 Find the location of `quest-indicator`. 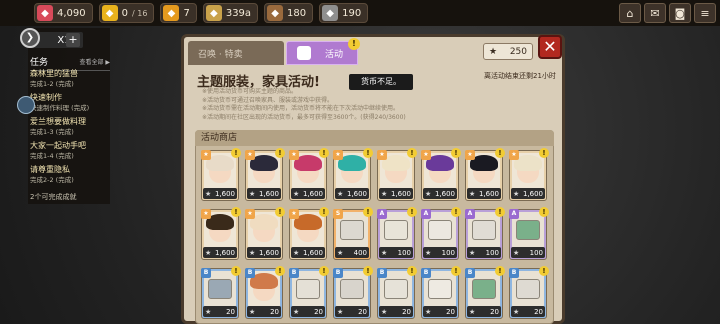

quest-indicator is located at coordinates (26, 105).